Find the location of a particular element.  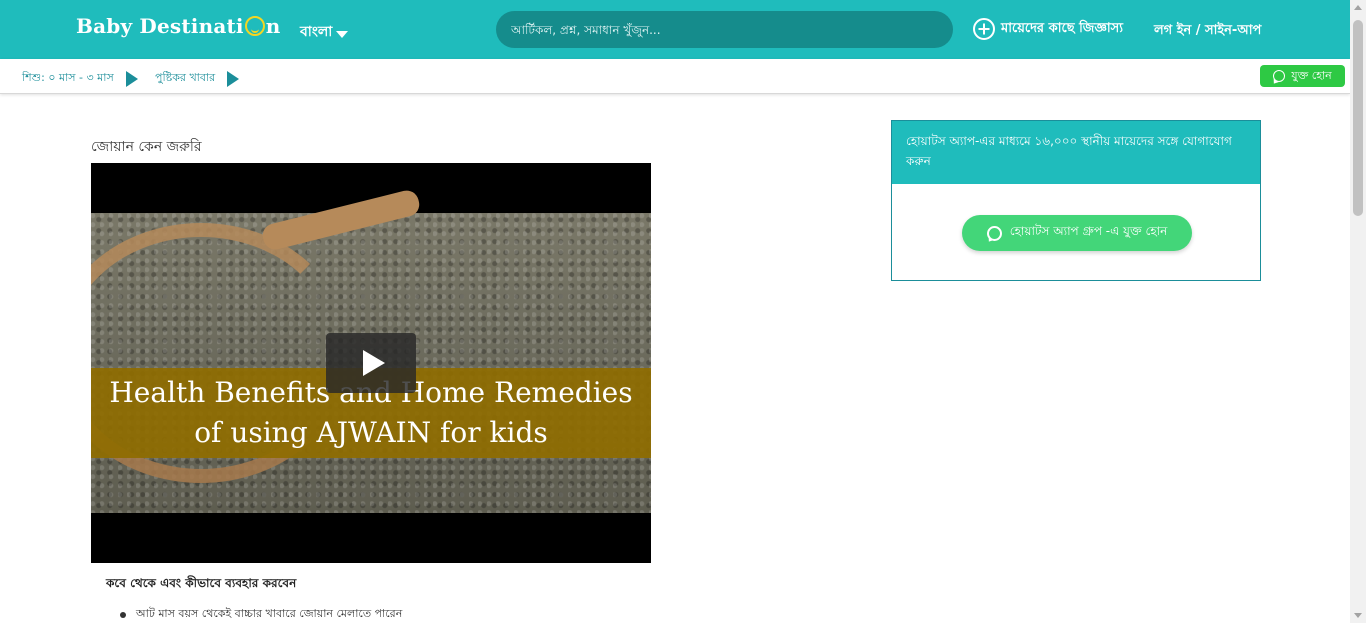

ask-mothers-button: মায়েদের কাছে জিজ্ঞাস্য is located at coordinates (1048, 29).